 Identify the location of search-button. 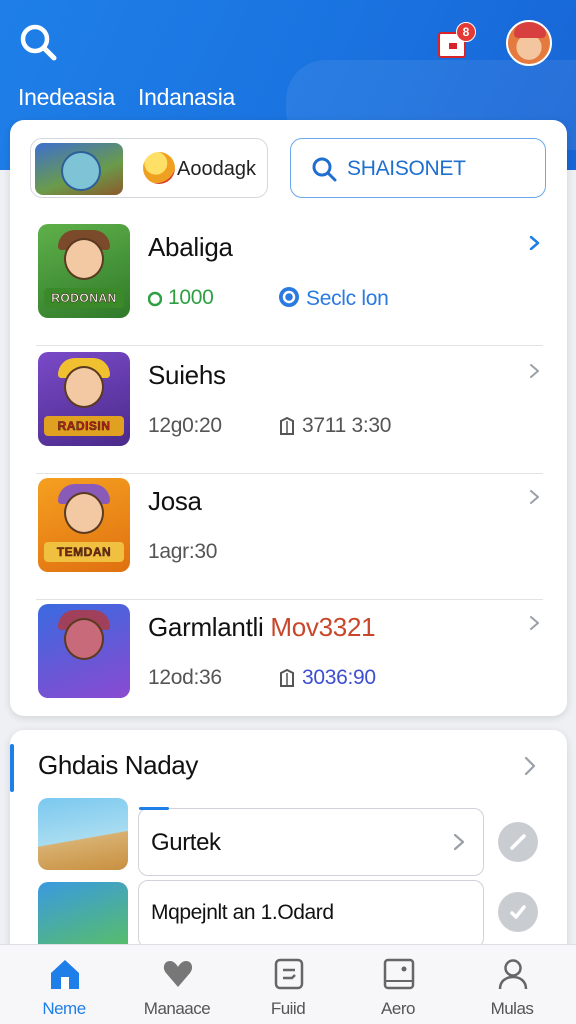
(38, 42).